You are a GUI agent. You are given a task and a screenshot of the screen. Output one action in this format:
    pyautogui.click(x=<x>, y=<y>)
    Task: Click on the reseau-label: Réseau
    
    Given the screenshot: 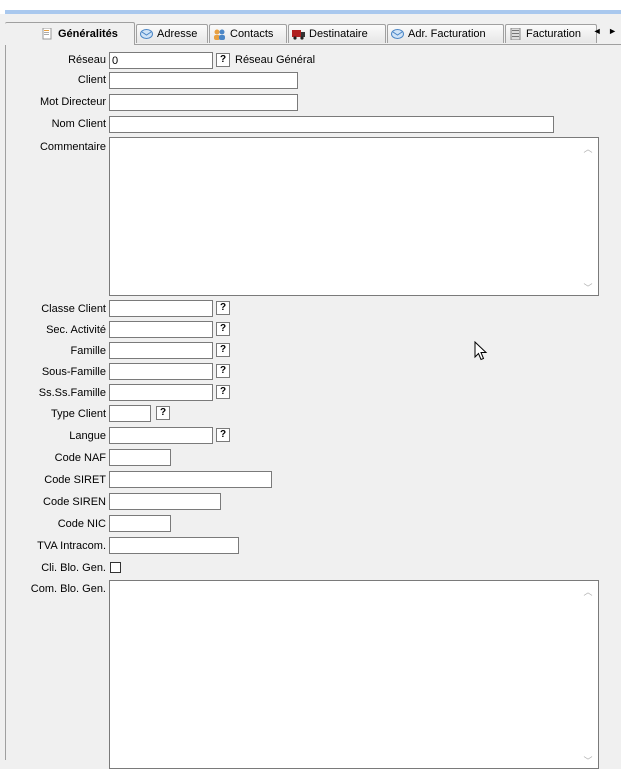 What is the action you would take?
    pyautogui.click(x=87, y=60)
    